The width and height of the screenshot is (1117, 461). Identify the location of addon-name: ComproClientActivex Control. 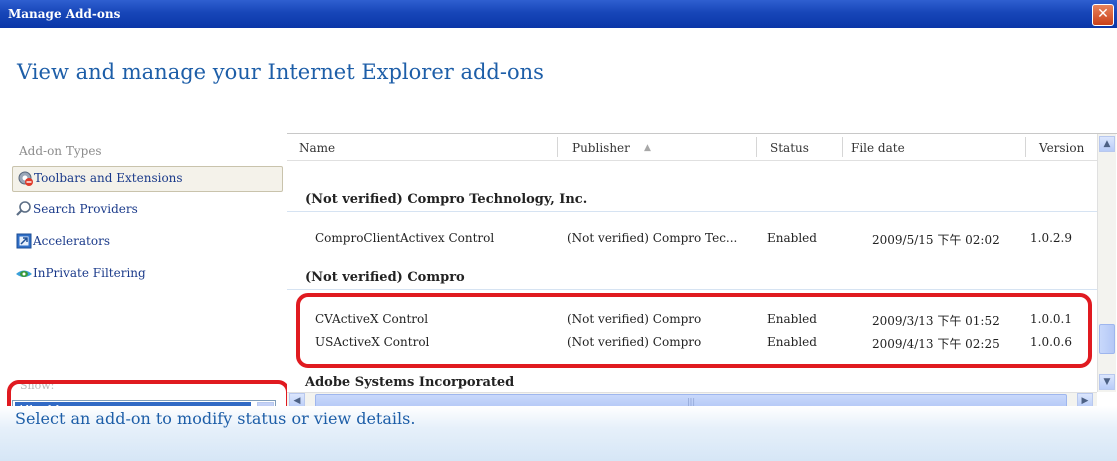
(405, 238).